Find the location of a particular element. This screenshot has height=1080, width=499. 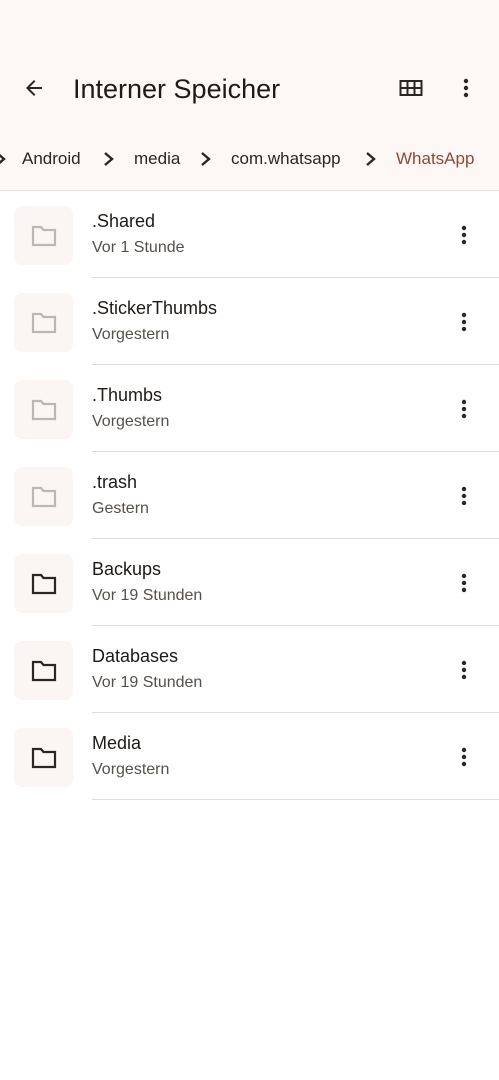

back-button is located at coordinates (34, 88).